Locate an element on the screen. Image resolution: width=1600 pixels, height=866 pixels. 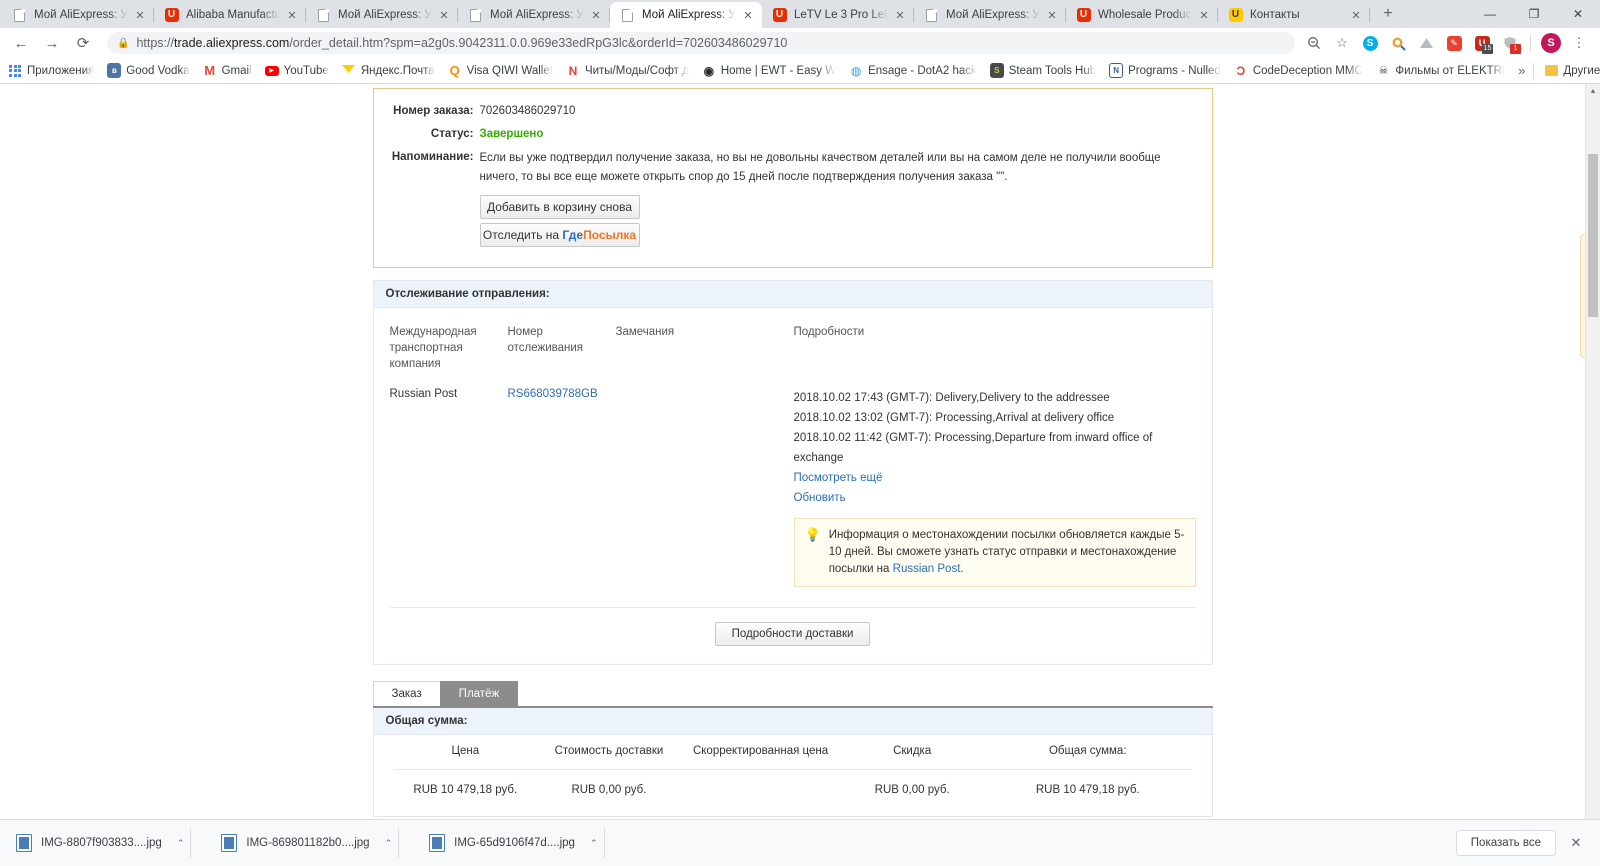
bookmark-good-vodka: в Good Vodka is located at coordinates (148, 70).